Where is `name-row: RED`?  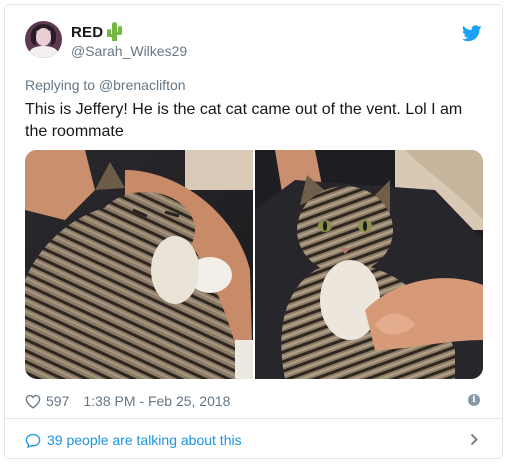 name-row: RED is located at coordinates (97, 32).